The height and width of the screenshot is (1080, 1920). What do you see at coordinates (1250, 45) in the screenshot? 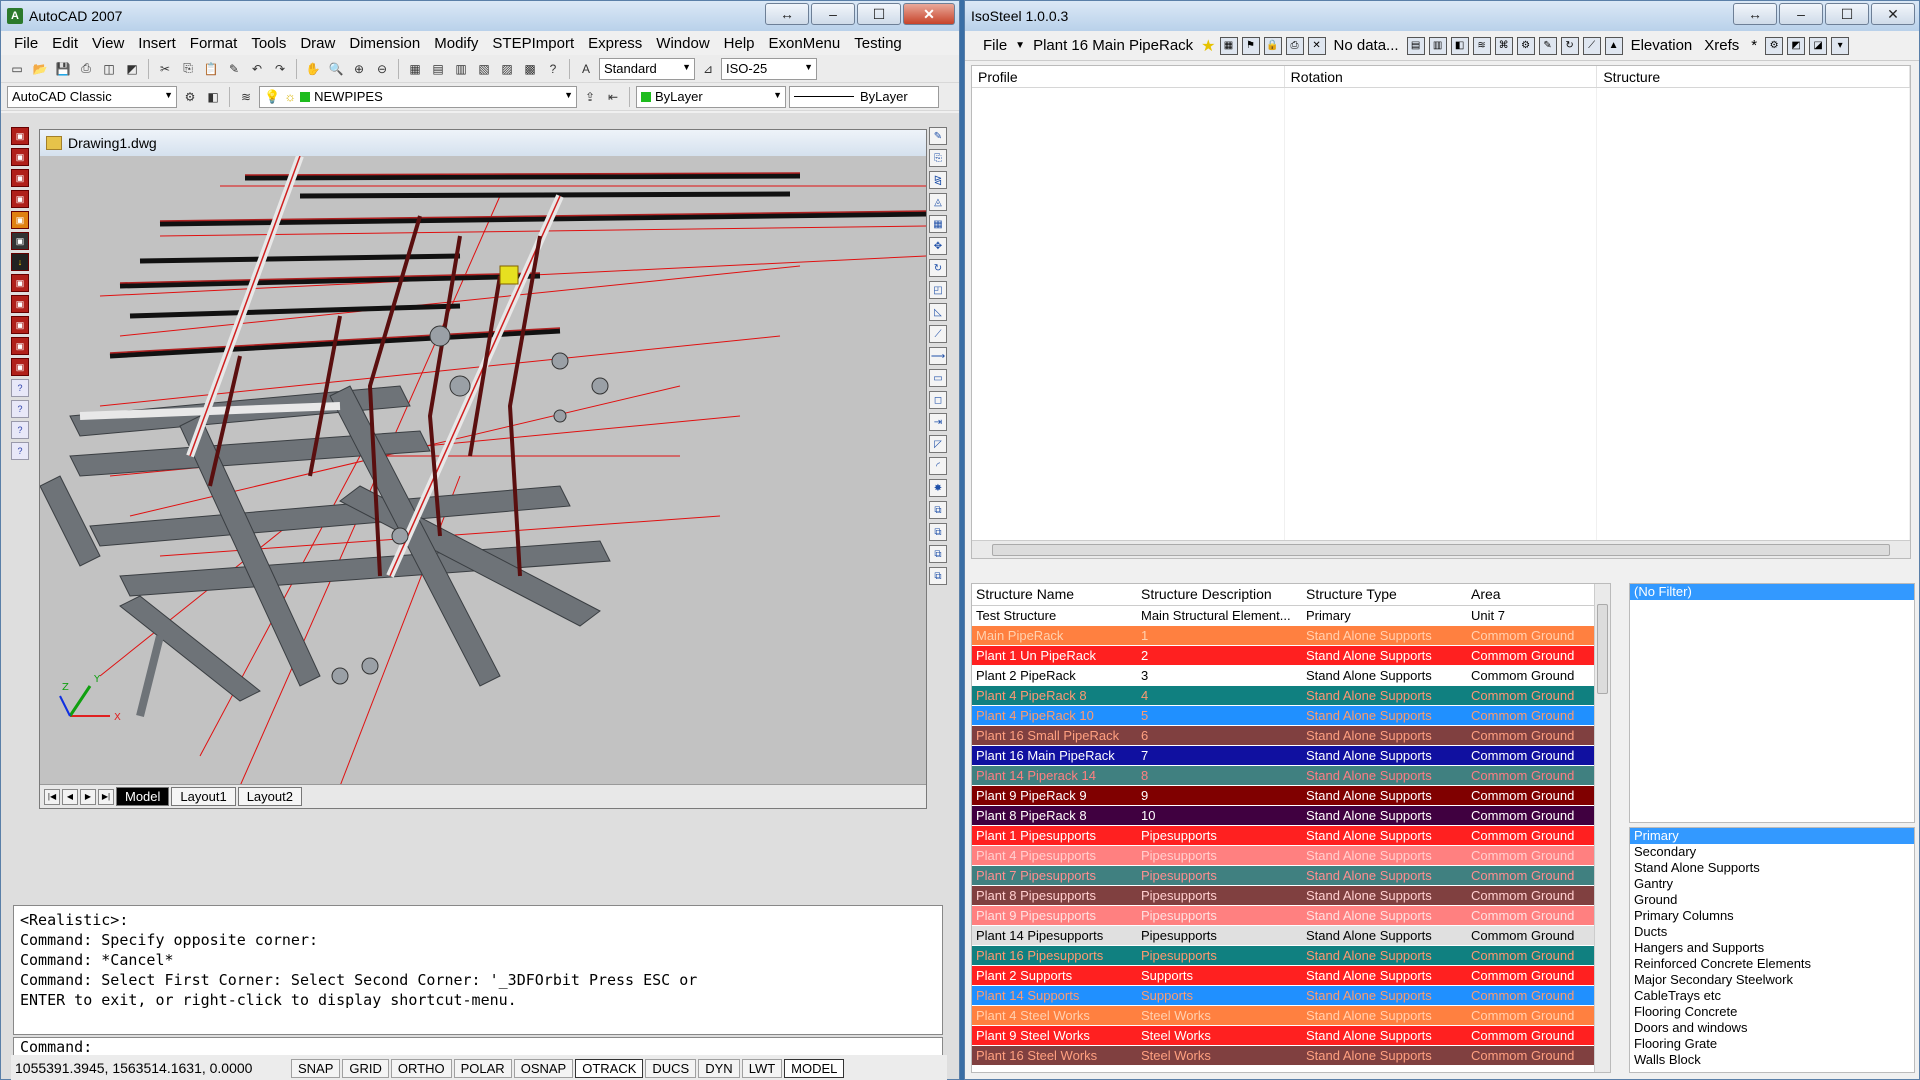
I see `flag-icon: ⚑` at bounding box center [1250, 45].